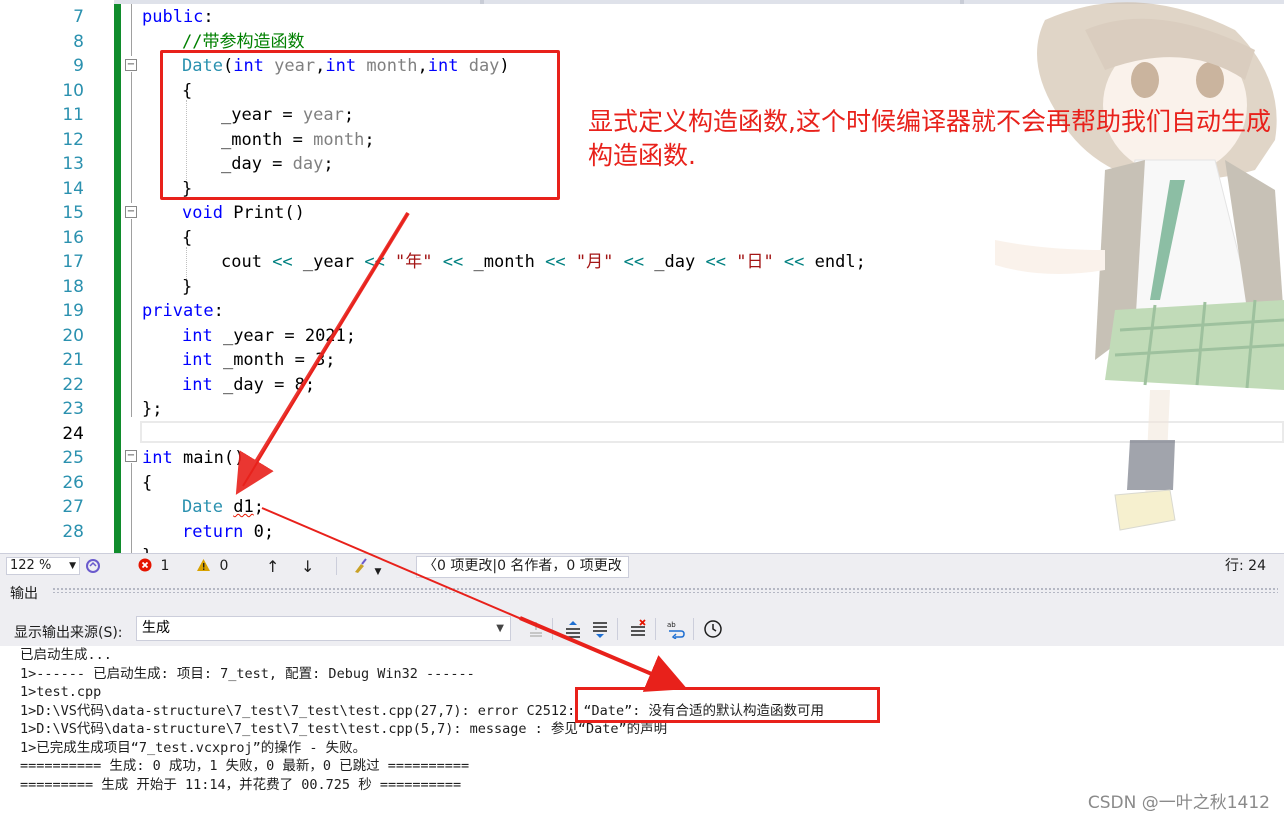 The height and width of the screenshot is (819, 1284). Describe the element at coordinates (529, 566) in the screenshot. I see `changes-text: 0 项更改|0 名作者，0 项更改` at that location.